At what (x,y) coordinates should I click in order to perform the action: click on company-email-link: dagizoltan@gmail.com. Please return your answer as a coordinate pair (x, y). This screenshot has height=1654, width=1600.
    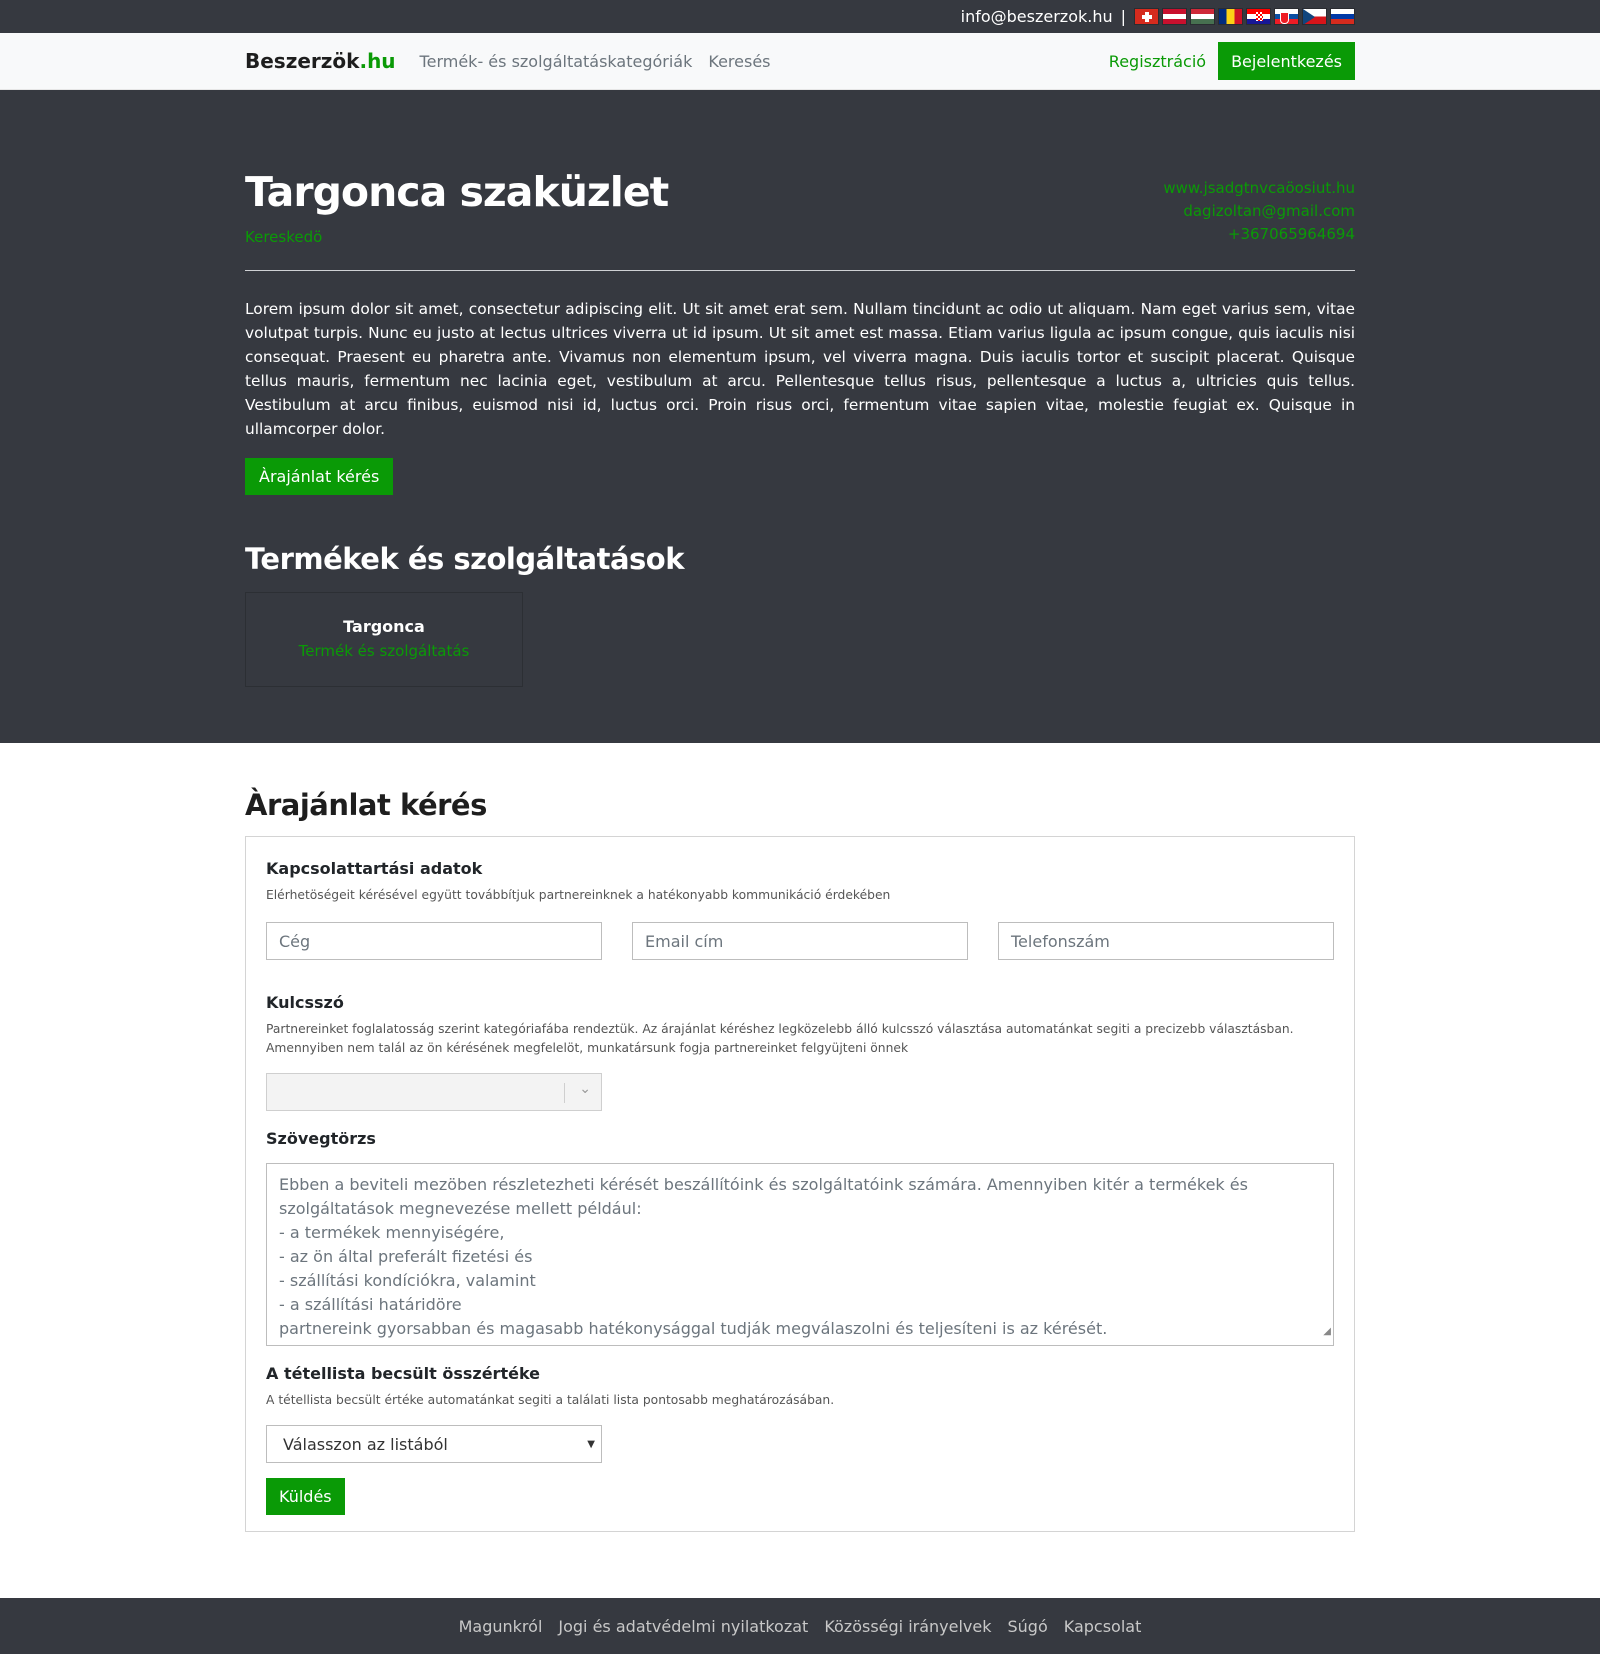
    Looking at the image, I should click on (1259, 211).